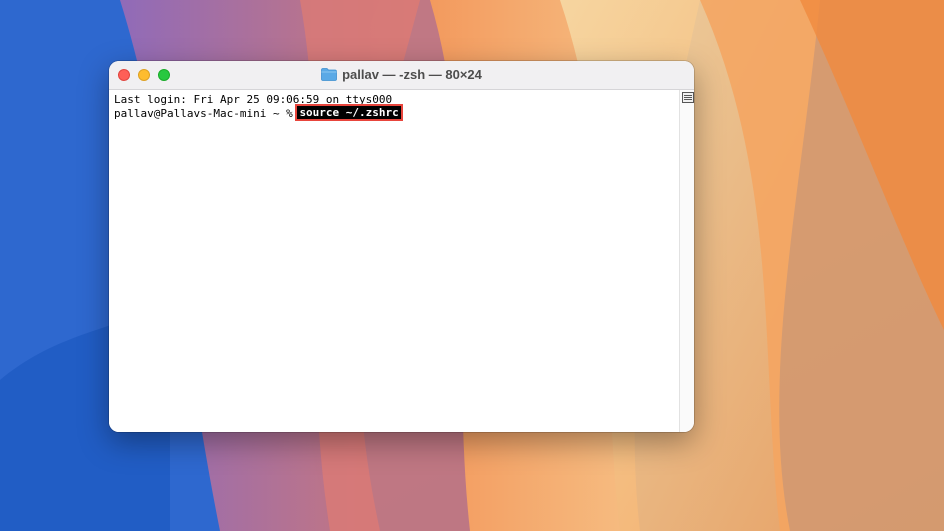 The width and height of the screenshot is (944, 531). What do you see at coordinates (329, 74) in the screenshot?
I see `folder-icon` at bounding box center [329, 74].